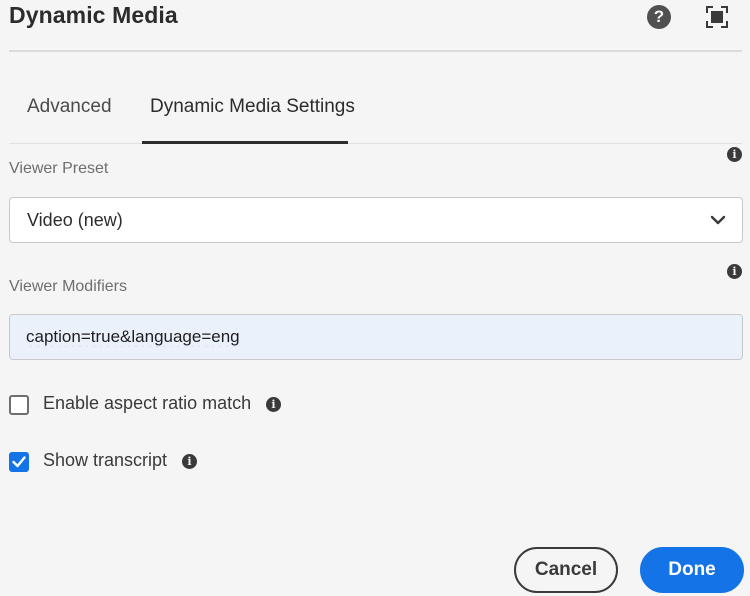  Describe the element at coordinates (68, 286) in the screenshot. I see `viewer-modifiers-label: Viewer Modifiers` at that location.